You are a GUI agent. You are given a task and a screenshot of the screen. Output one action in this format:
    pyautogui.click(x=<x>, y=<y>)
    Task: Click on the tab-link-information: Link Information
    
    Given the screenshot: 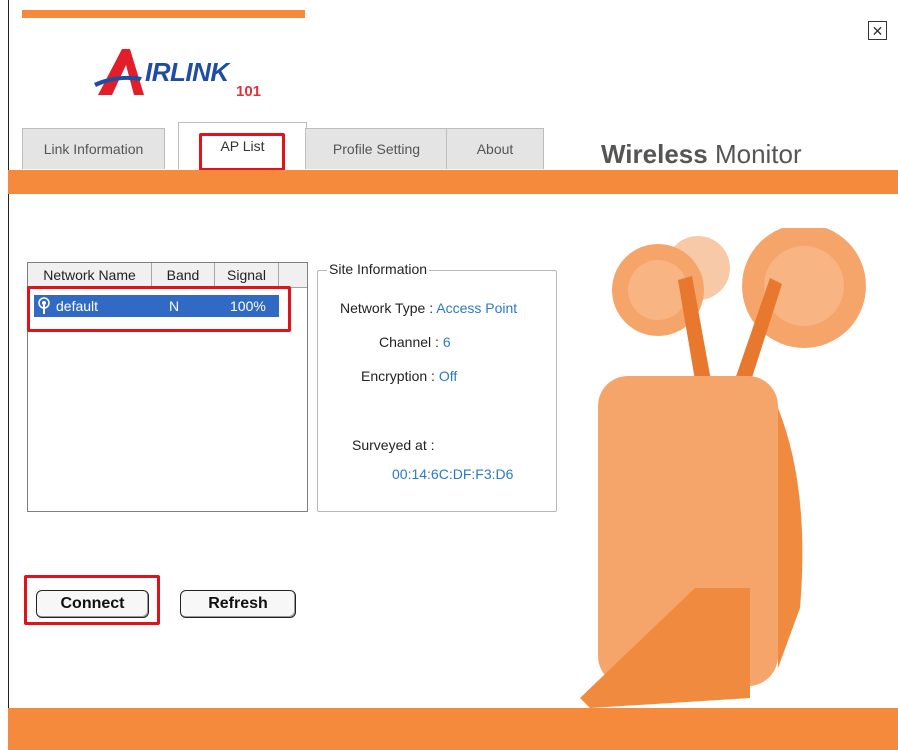 What is the action you would take?
    pyautogui.click(x=93, y=148)
    